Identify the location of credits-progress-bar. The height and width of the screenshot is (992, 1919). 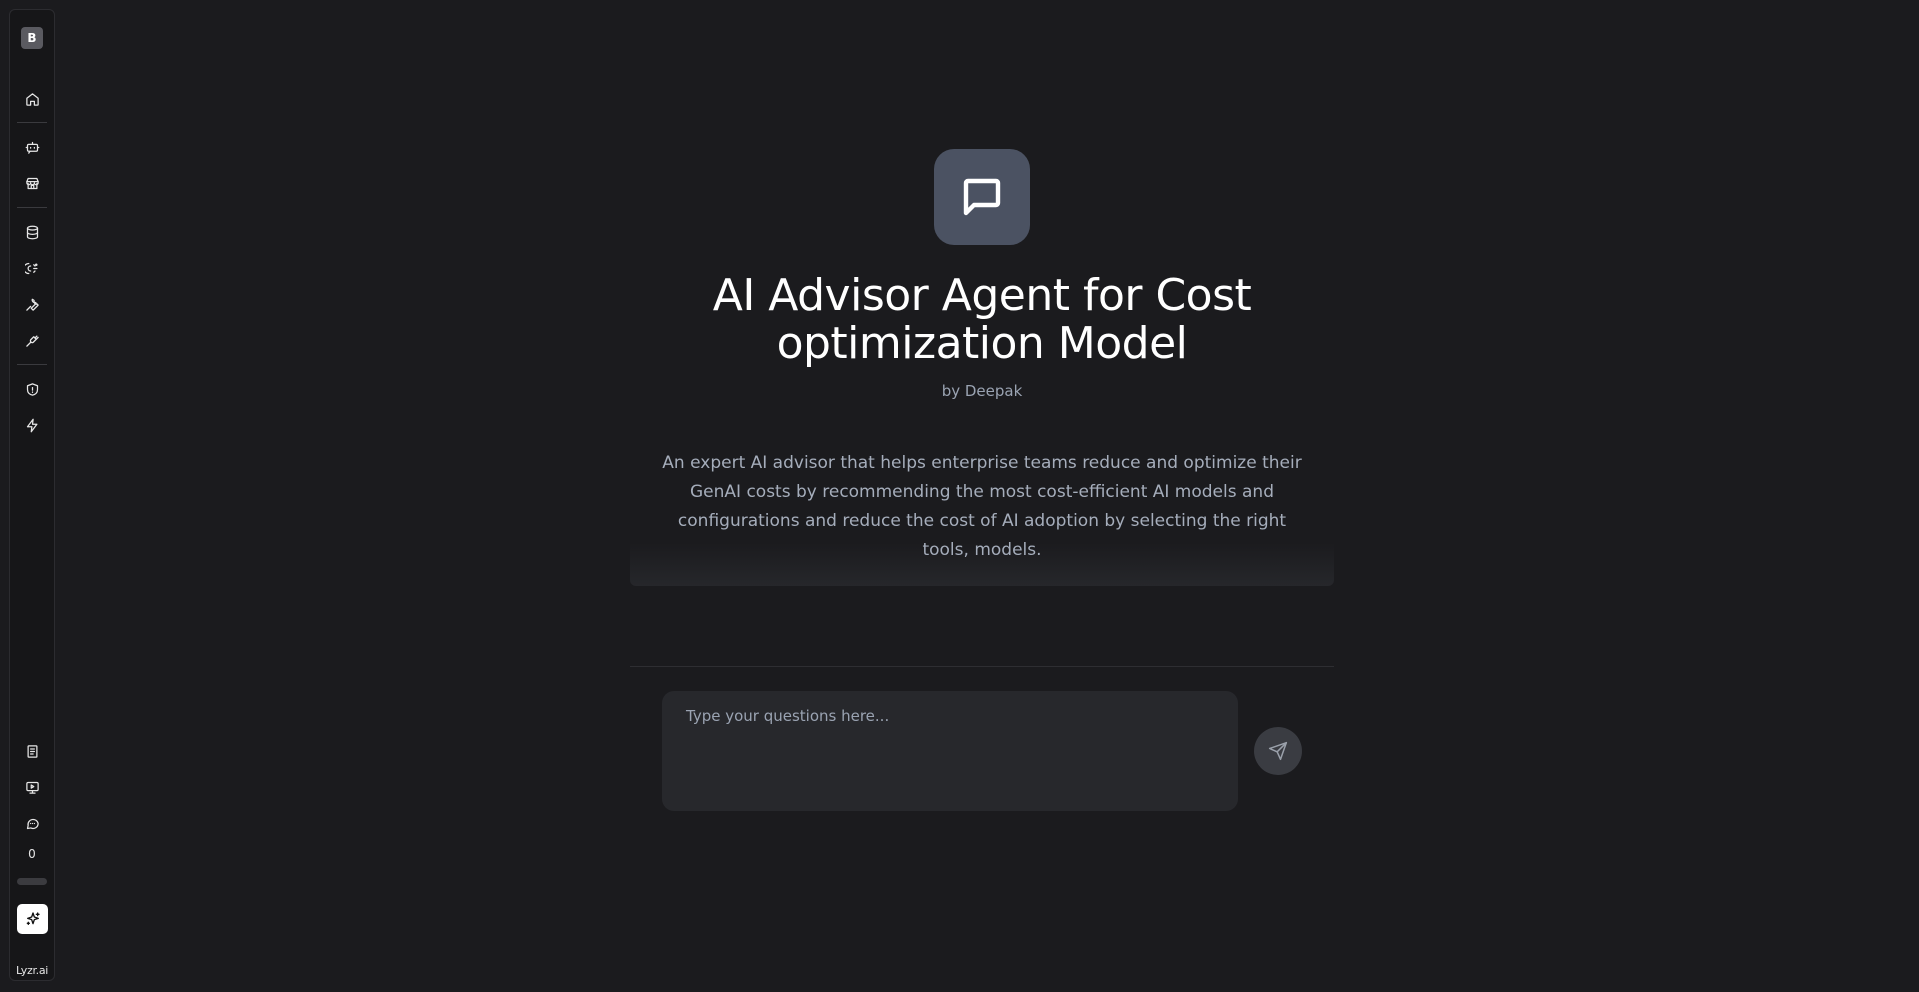
(32, 881).